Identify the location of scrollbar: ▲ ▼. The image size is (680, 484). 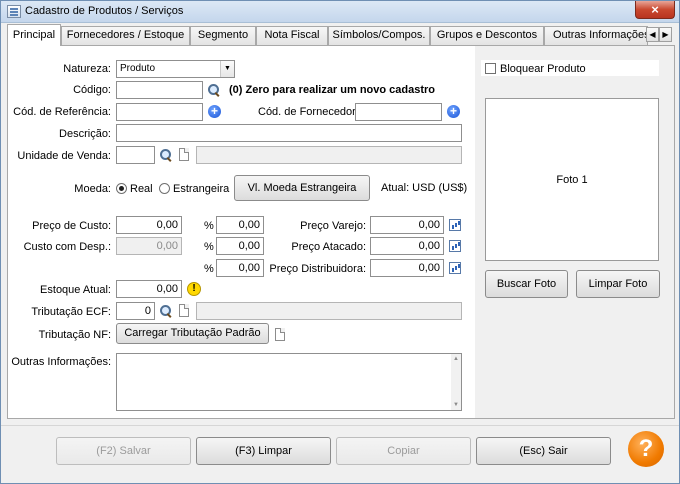
(456, 382).